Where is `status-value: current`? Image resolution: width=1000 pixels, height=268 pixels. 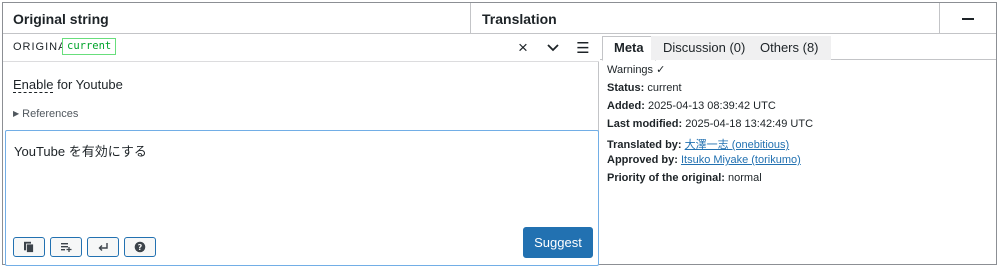 status-value: current is located at coordinates (664, 88).